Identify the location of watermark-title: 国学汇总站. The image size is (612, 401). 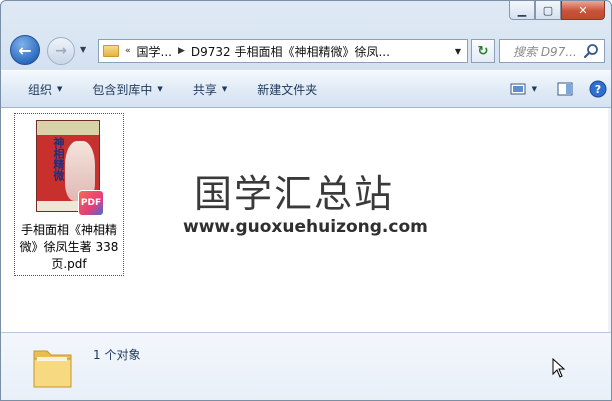
(294, 194).